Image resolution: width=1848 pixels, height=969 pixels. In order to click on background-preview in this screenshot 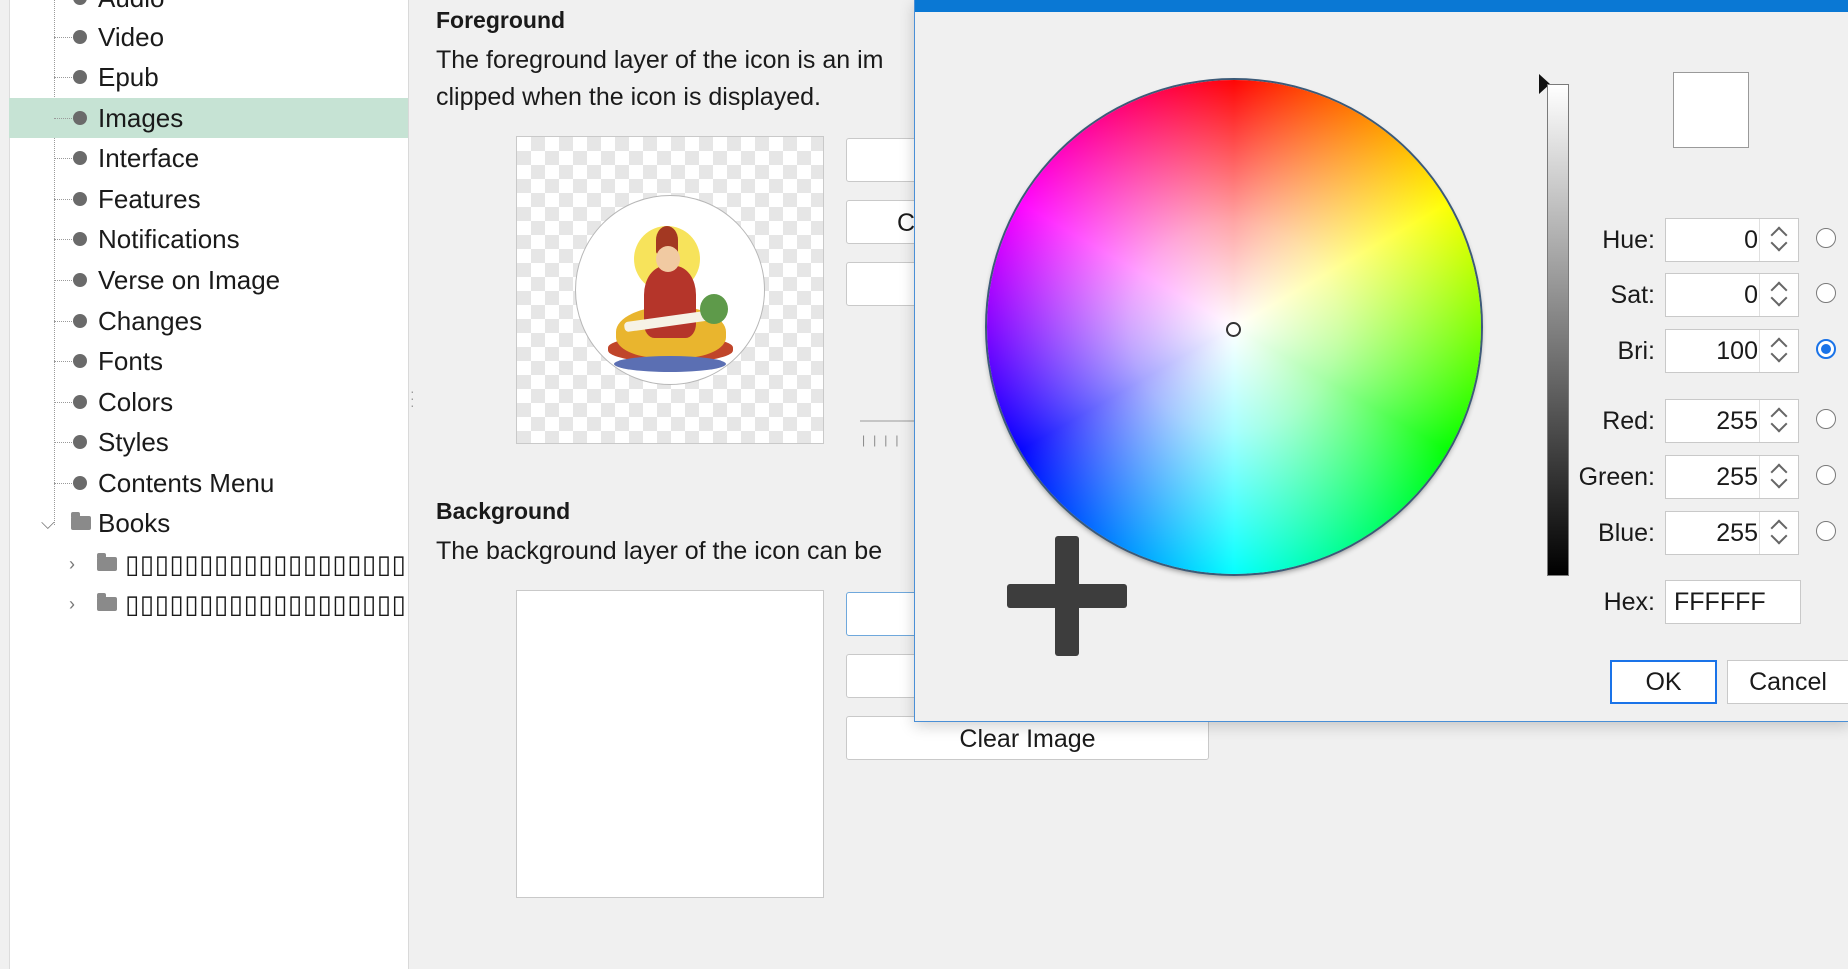, I will do `click(670, 744)`.